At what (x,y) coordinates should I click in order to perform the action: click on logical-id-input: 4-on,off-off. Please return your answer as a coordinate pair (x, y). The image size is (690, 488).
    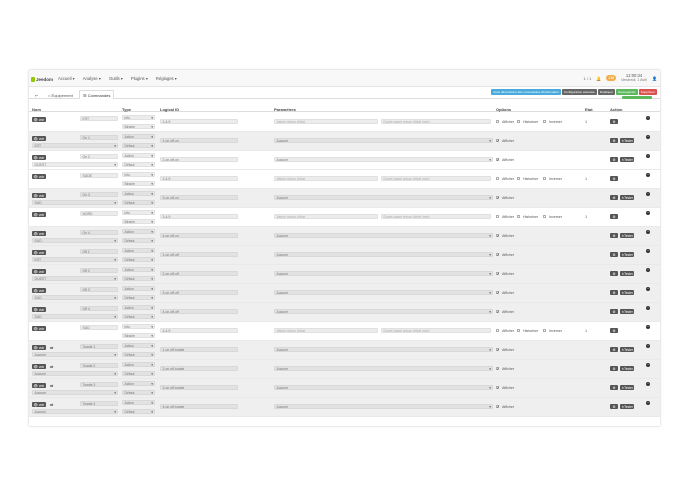
    Looking at the image, I should click on (199, 311).